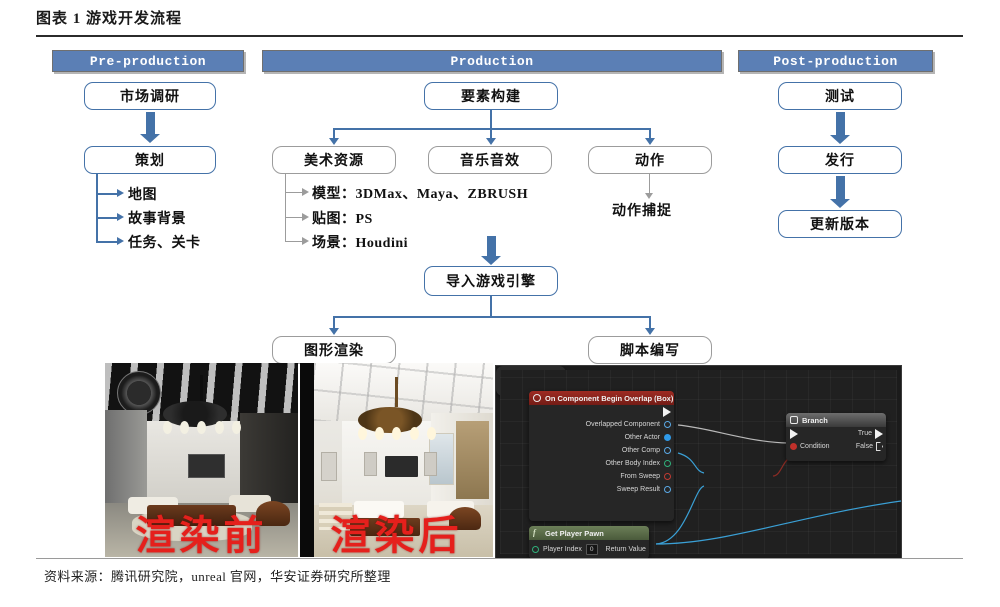 This screenshot has width=1000, height=607. I want to click on event-icon, so click(537, 398).